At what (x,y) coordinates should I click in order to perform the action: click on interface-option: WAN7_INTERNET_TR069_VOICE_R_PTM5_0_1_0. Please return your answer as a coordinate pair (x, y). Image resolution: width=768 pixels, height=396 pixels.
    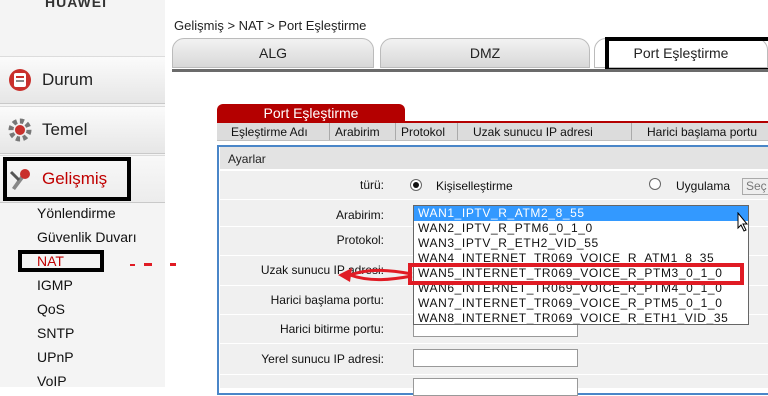
    Looking at the image, I should click on (581, 303).